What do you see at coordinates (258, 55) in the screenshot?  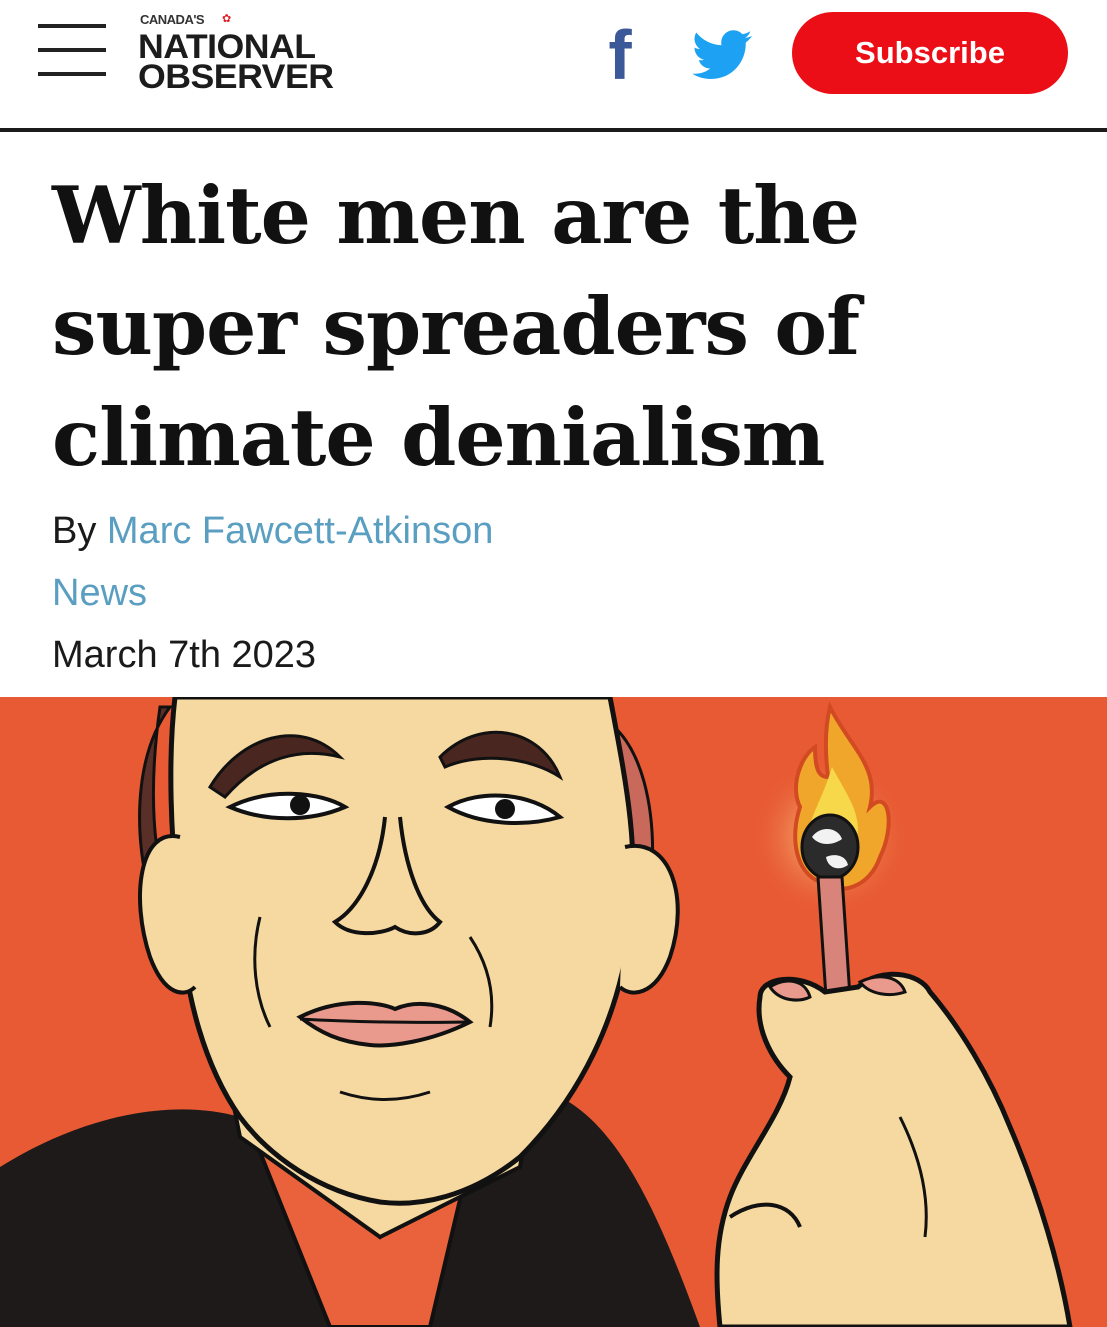 I see `site-logo: Canada's ✿ NATIONAL OBSERVER` at bounding box center [258, 55].